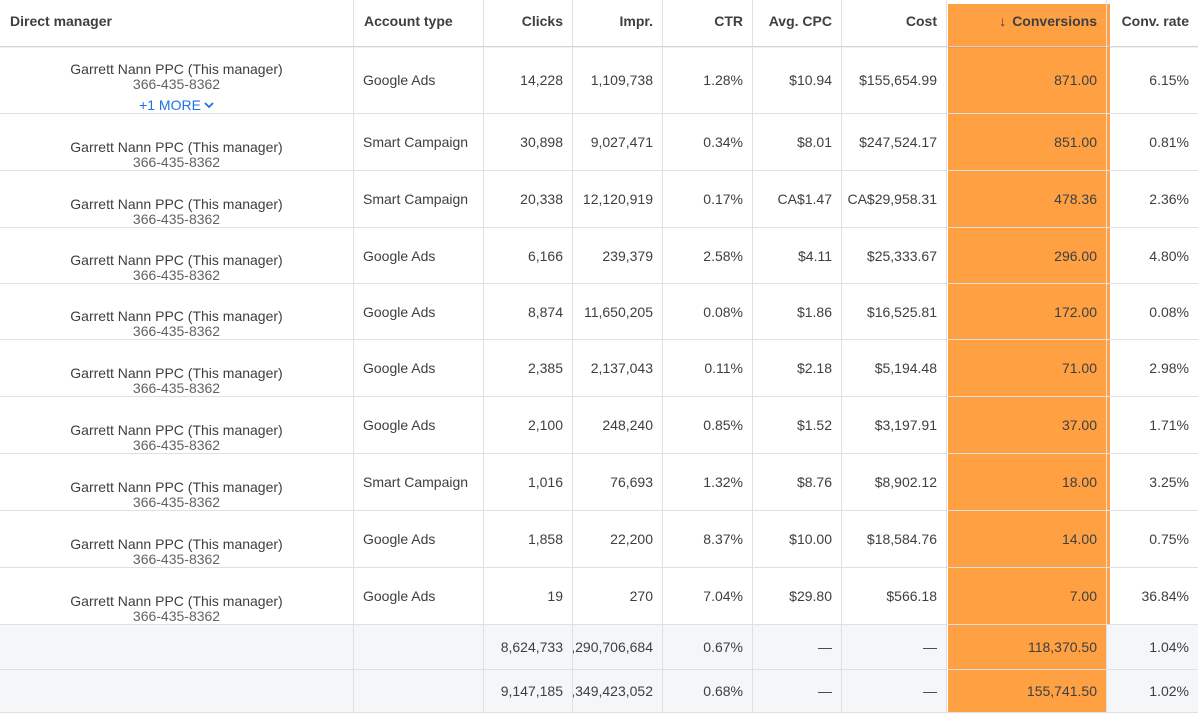 The image size is (1200, 713). I want to click on cost-cell: $5,194.48, so click(894, 368).